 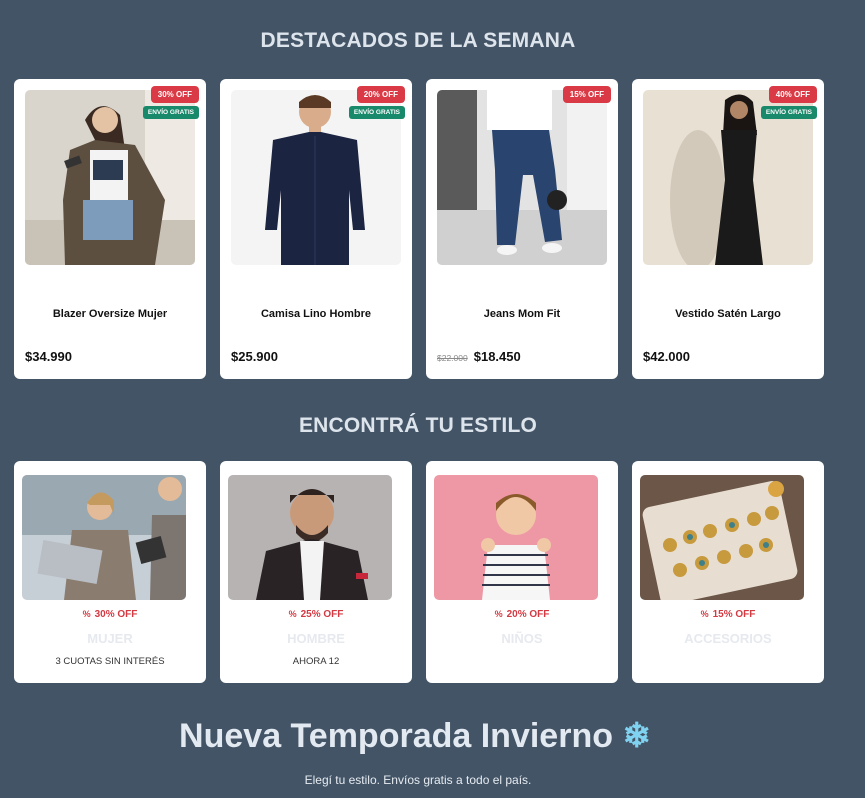 What do you see at coordinates (728, 614) in the screenshot?
I see `category-discount: % 15% OFF` at bounding box center [728, 614].